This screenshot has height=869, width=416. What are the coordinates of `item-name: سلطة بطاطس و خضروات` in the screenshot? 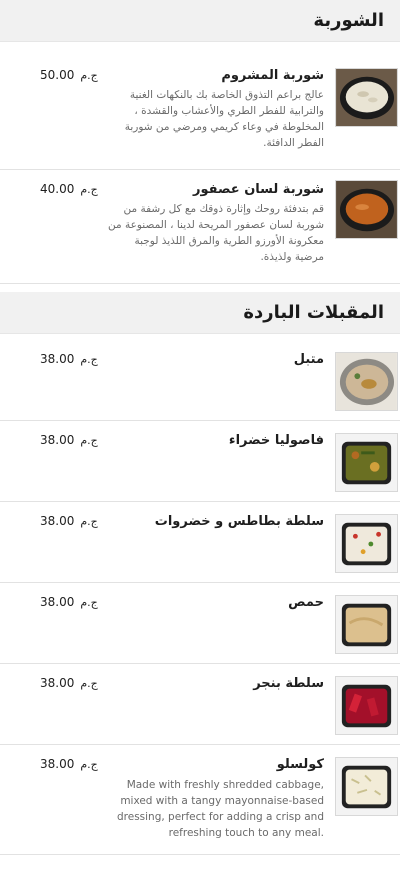 It's located at (239, 521).